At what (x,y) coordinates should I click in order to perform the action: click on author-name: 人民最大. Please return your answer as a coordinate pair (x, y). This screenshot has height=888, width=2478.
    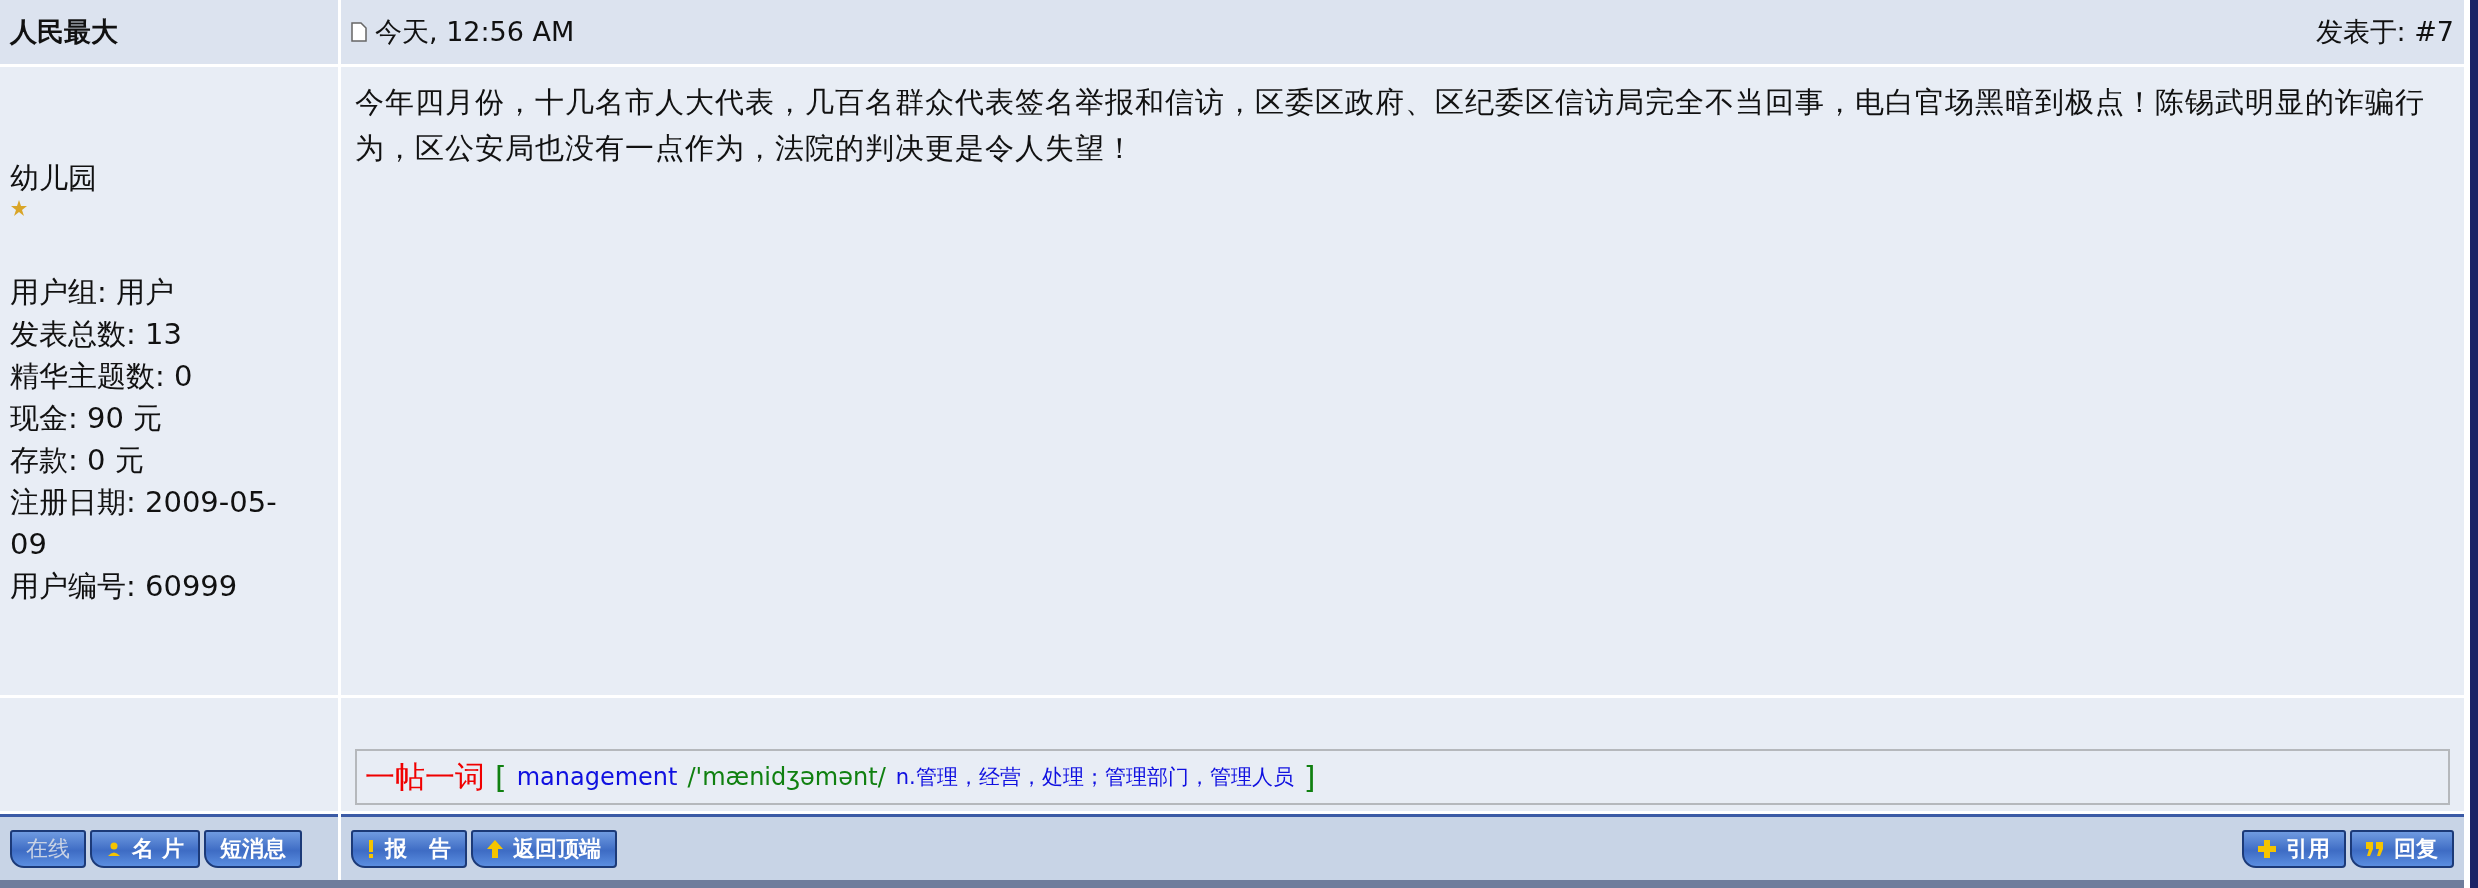
    Looking at the image, I should click on (64, 32).